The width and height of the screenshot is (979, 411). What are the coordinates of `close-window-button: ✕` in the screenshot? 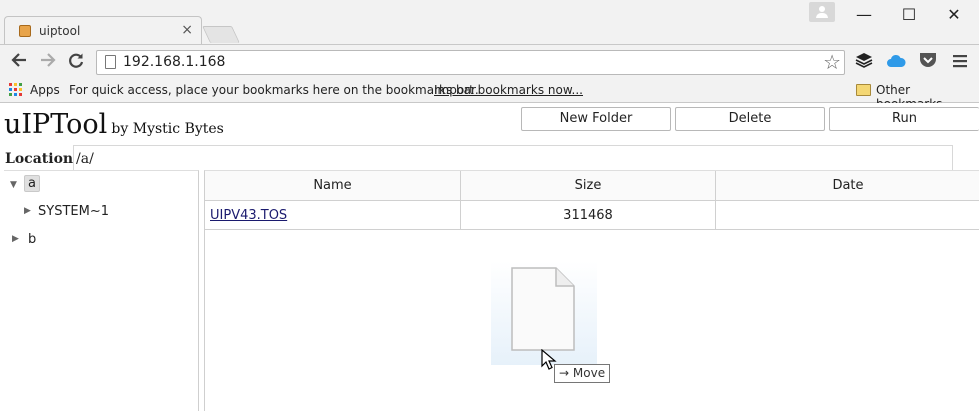 It's located at (954, 15).